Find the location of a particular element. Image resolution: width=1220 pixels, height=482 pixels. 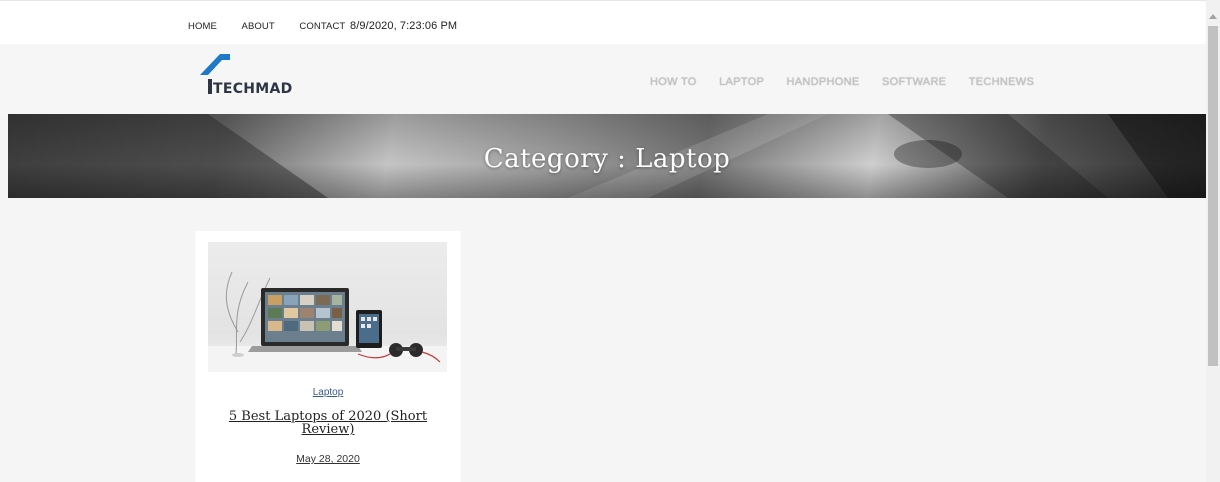

page-scrollbar is located at coordinates (1213, 241).